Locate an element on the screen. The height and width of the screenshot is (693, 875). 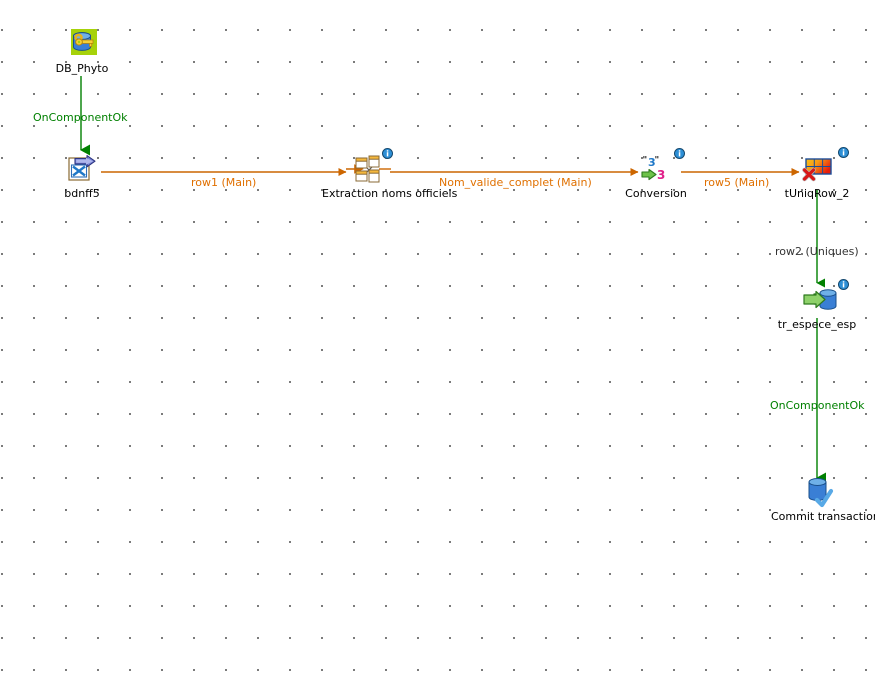
commit-transaction-icon-wrap is located at coordinates (817, 492).